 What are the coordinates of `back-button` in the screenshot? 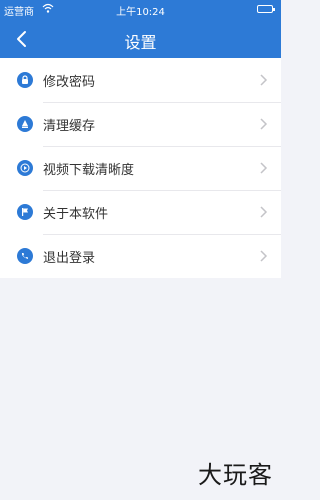 It's located at (22, 39).